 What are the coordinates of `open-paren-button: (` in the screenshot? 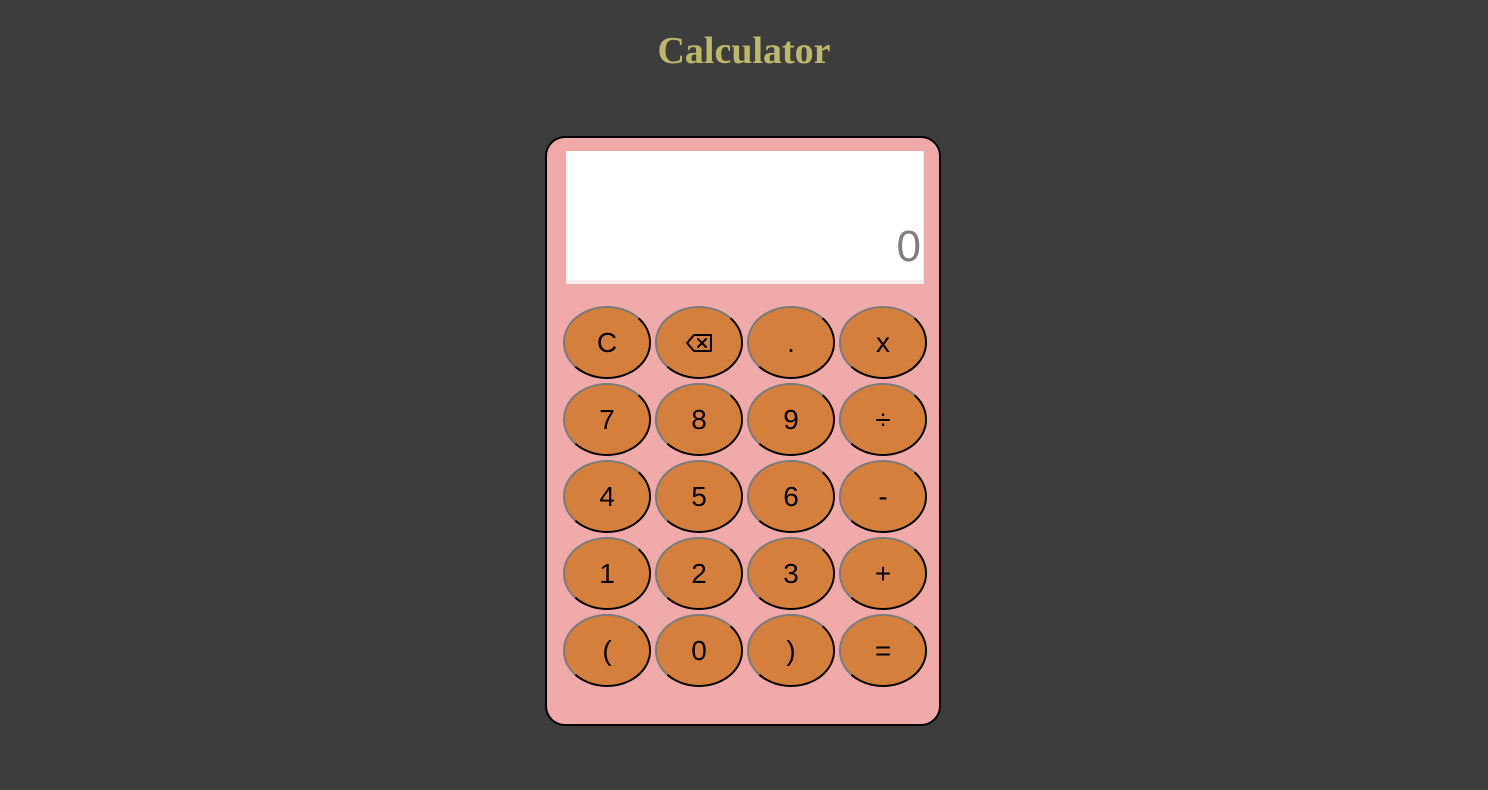 It's located at (607, 650).